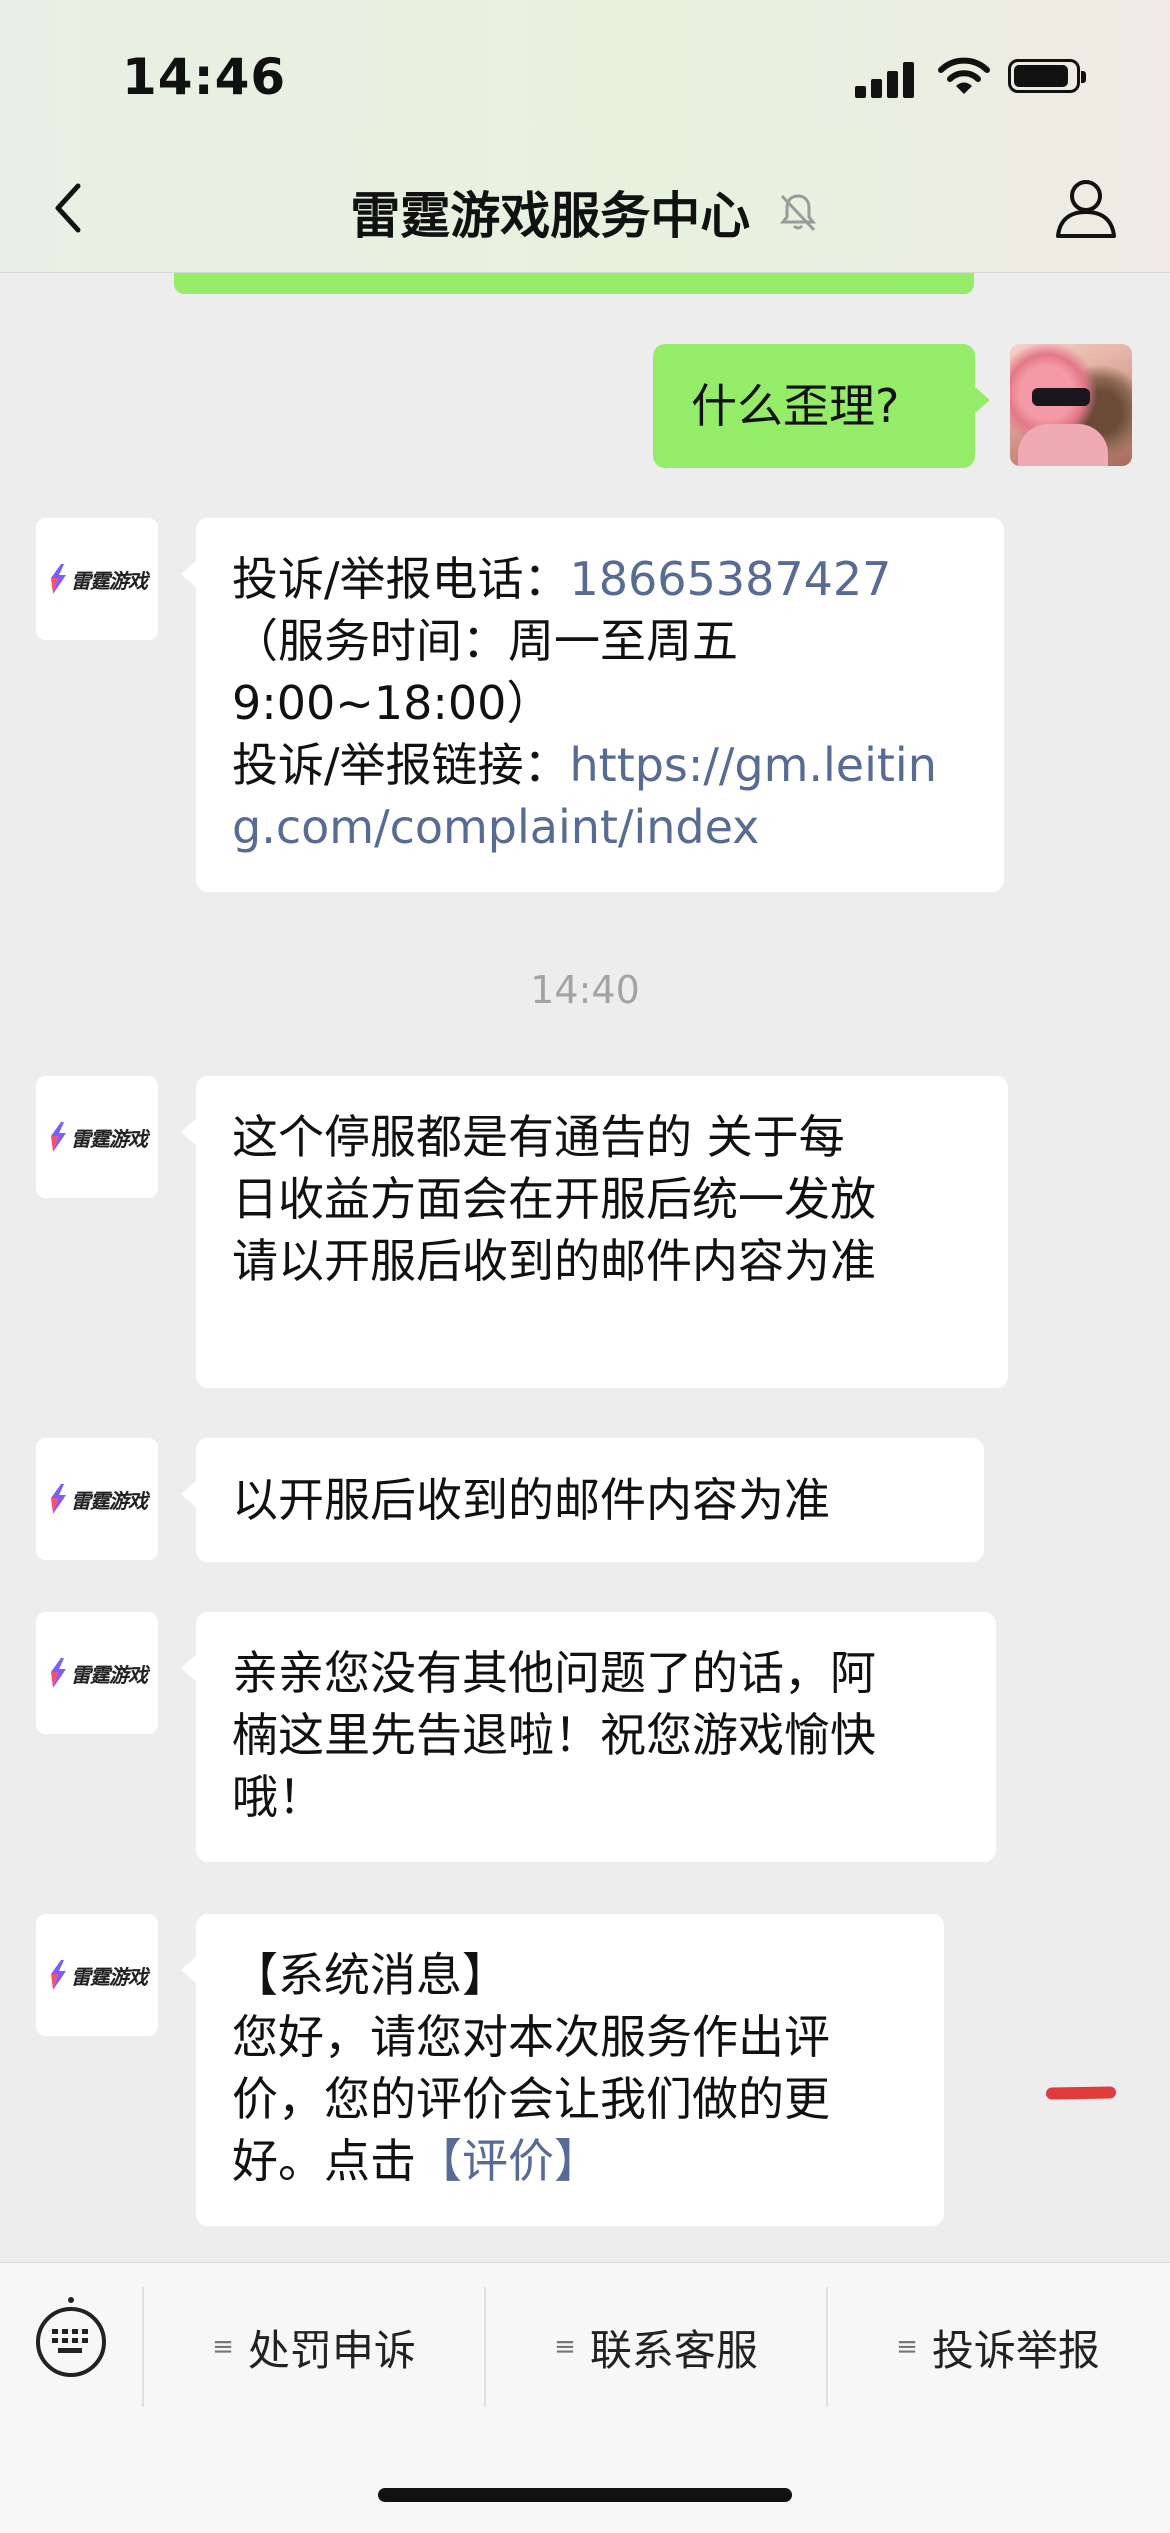  What do you see at coordinates (550, 216) in the screenshot?
I see `chat-title-text: 雷霆游戏服务中心` at bounding box center [550, 216].